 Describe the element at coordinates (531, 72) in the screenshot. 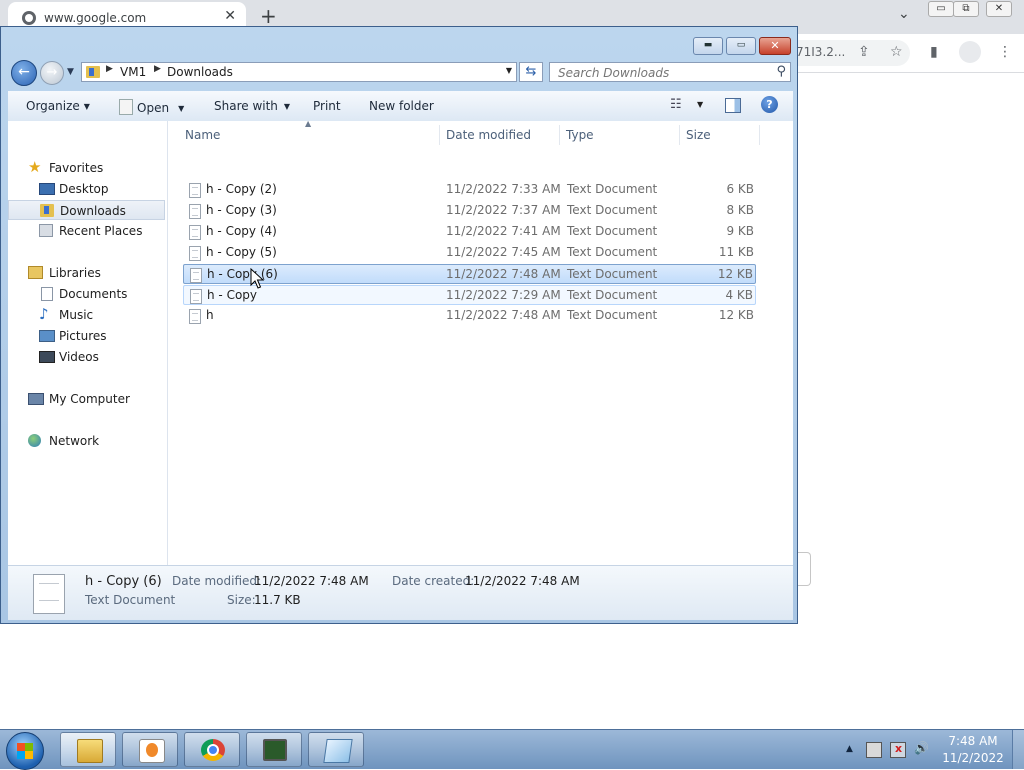

I see `refresh-button: ⇆` at that location.